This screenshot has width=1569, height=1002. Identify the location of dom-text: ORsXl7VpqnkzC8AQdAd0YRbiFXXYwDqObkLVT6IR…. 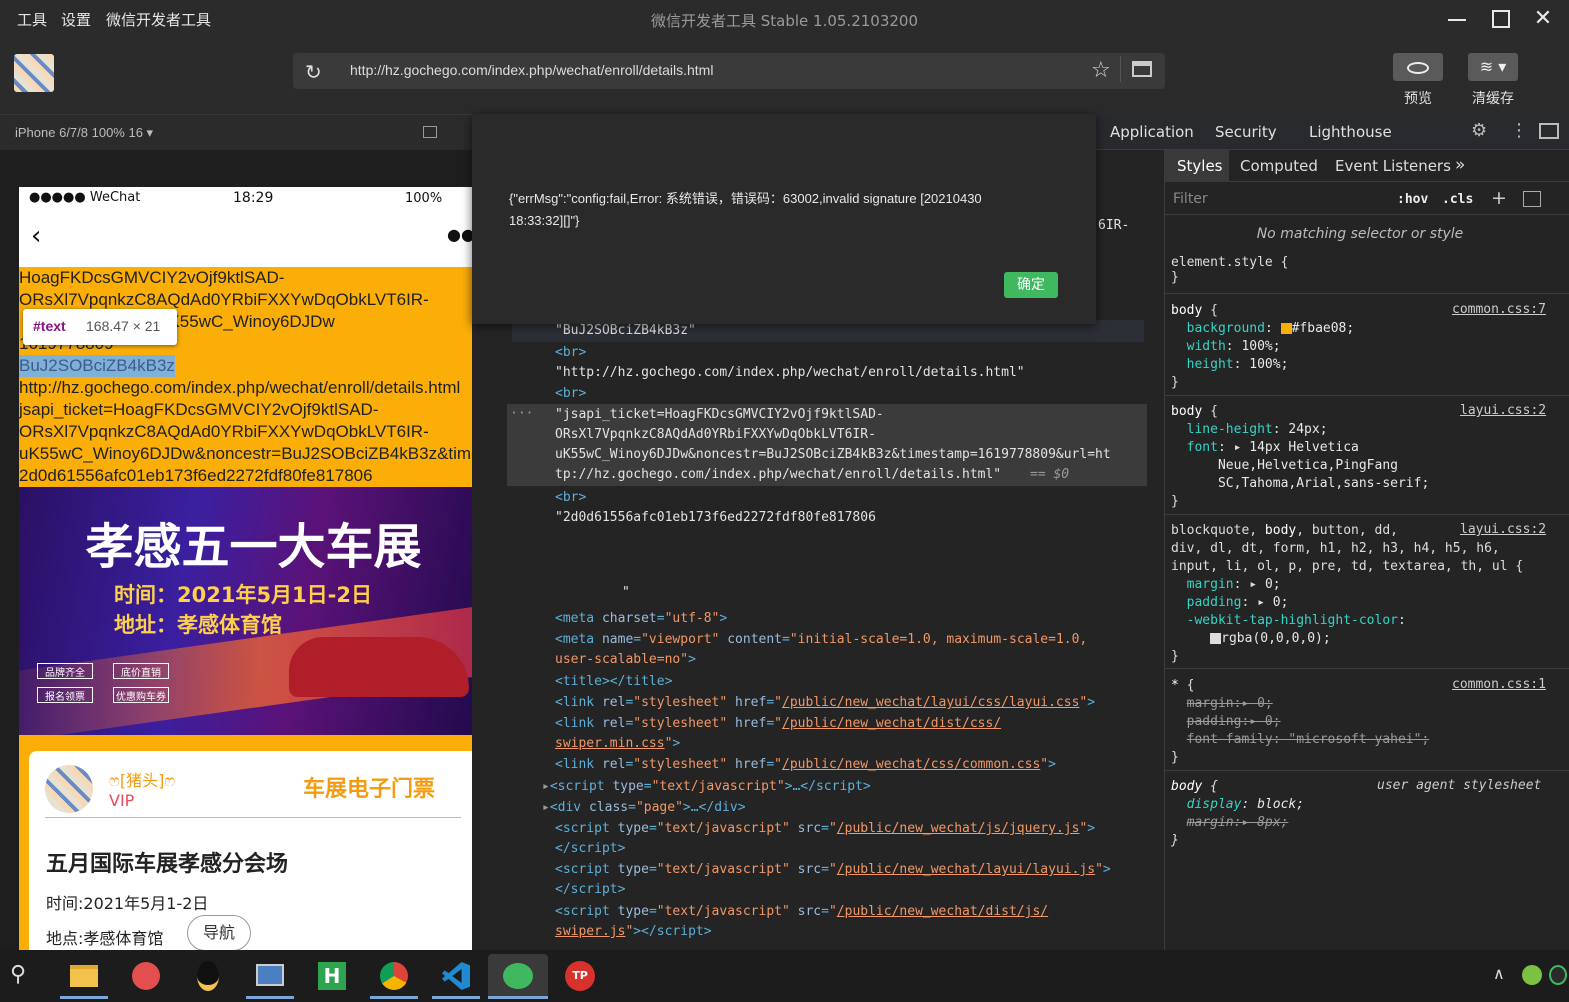
(715, 434).